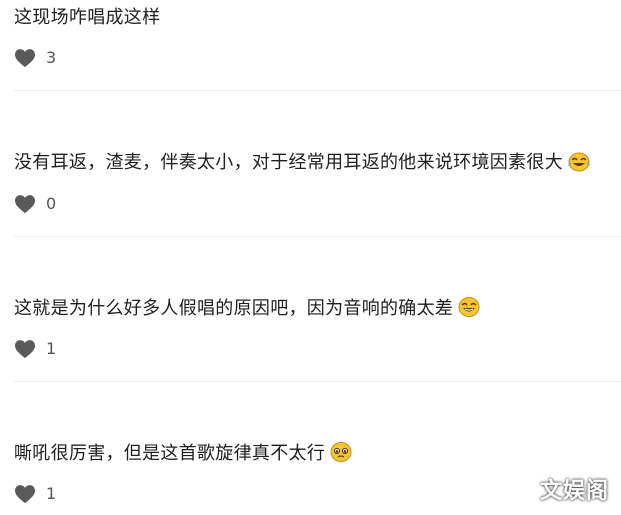  I want to click on pleading-emoji, so click(341, 452).